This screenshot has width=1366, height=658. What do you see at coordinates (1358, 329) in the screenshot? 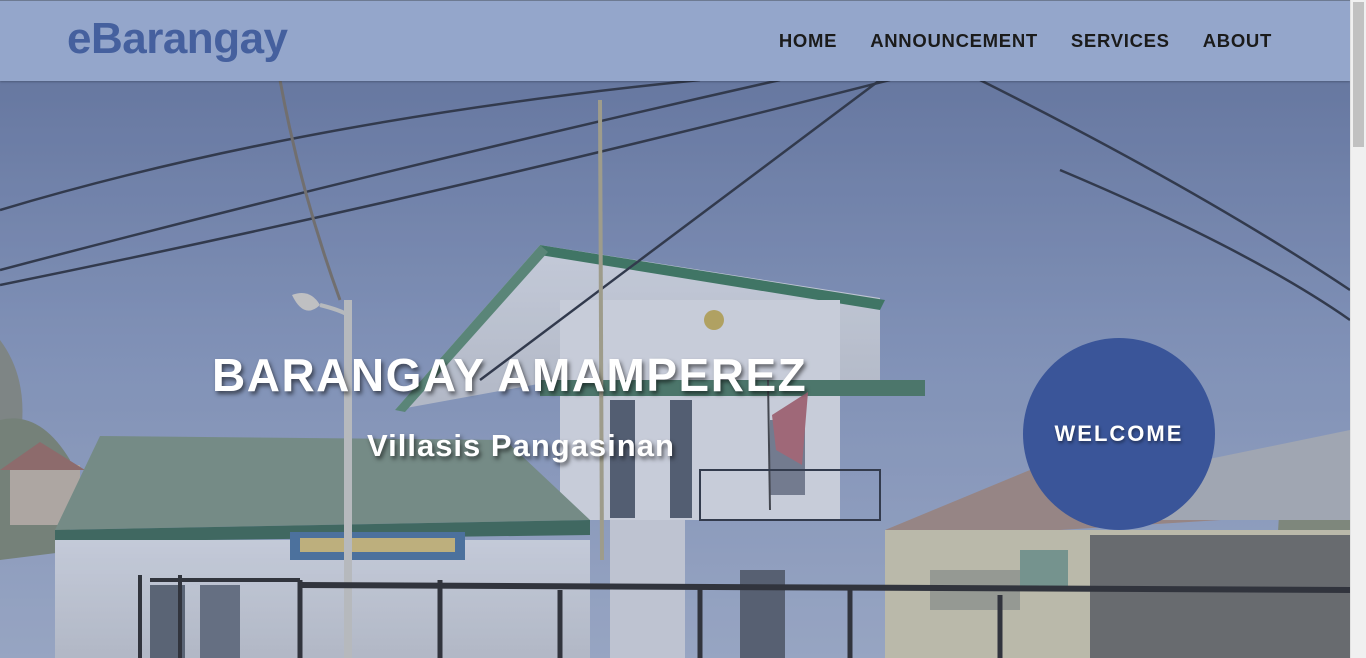
I see `vertical-scrollbar` at bounding box center [1358, 329].